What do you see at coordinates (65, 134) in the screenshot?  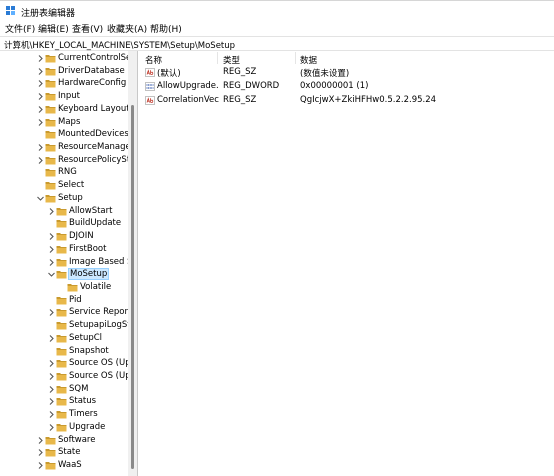 I see `tree-item: MountedDevices` at bounding box center [65, 134].